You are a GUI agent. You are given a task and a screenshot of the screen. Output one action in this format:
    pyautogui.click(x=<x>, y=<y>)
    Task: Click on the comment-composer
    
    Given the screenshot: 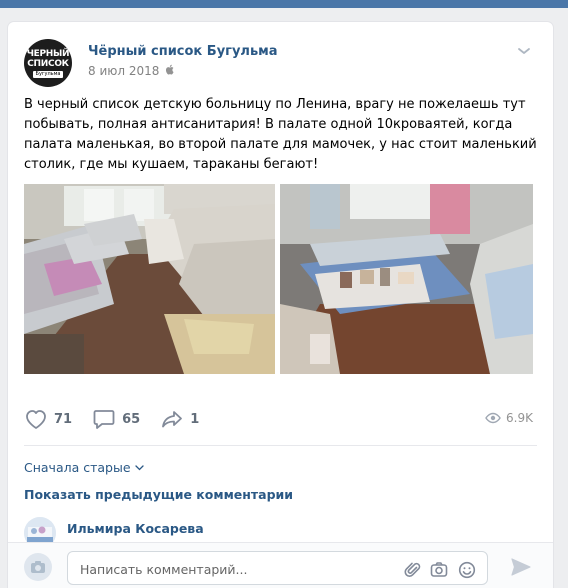 What is the action you would take?
    pyautogui.click(x=280, y=565)
    